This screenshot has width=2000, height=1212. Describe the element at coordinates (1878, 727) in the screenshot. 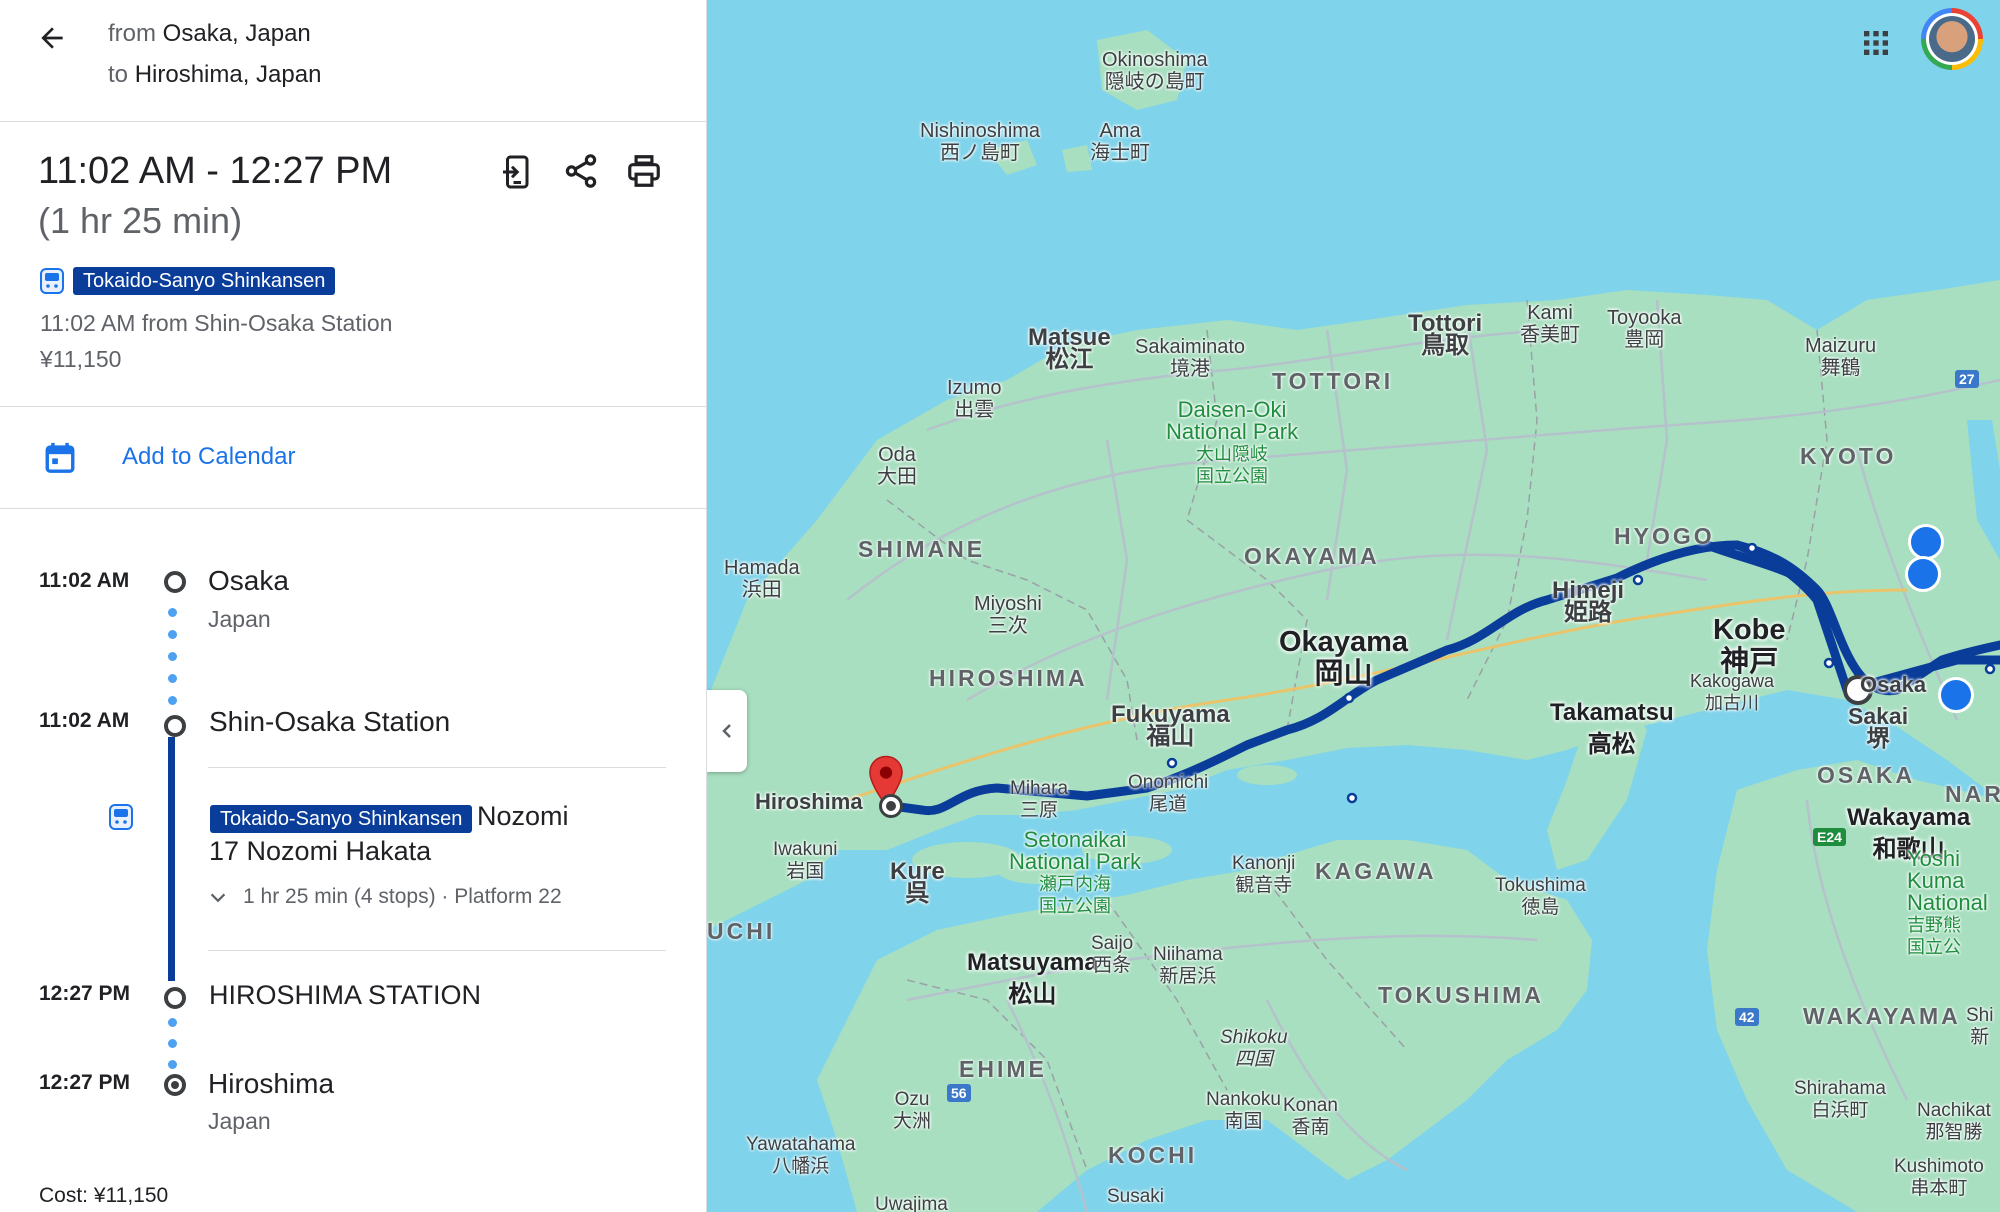

I see `city-label-sakai: Sakai 堺` at that location.